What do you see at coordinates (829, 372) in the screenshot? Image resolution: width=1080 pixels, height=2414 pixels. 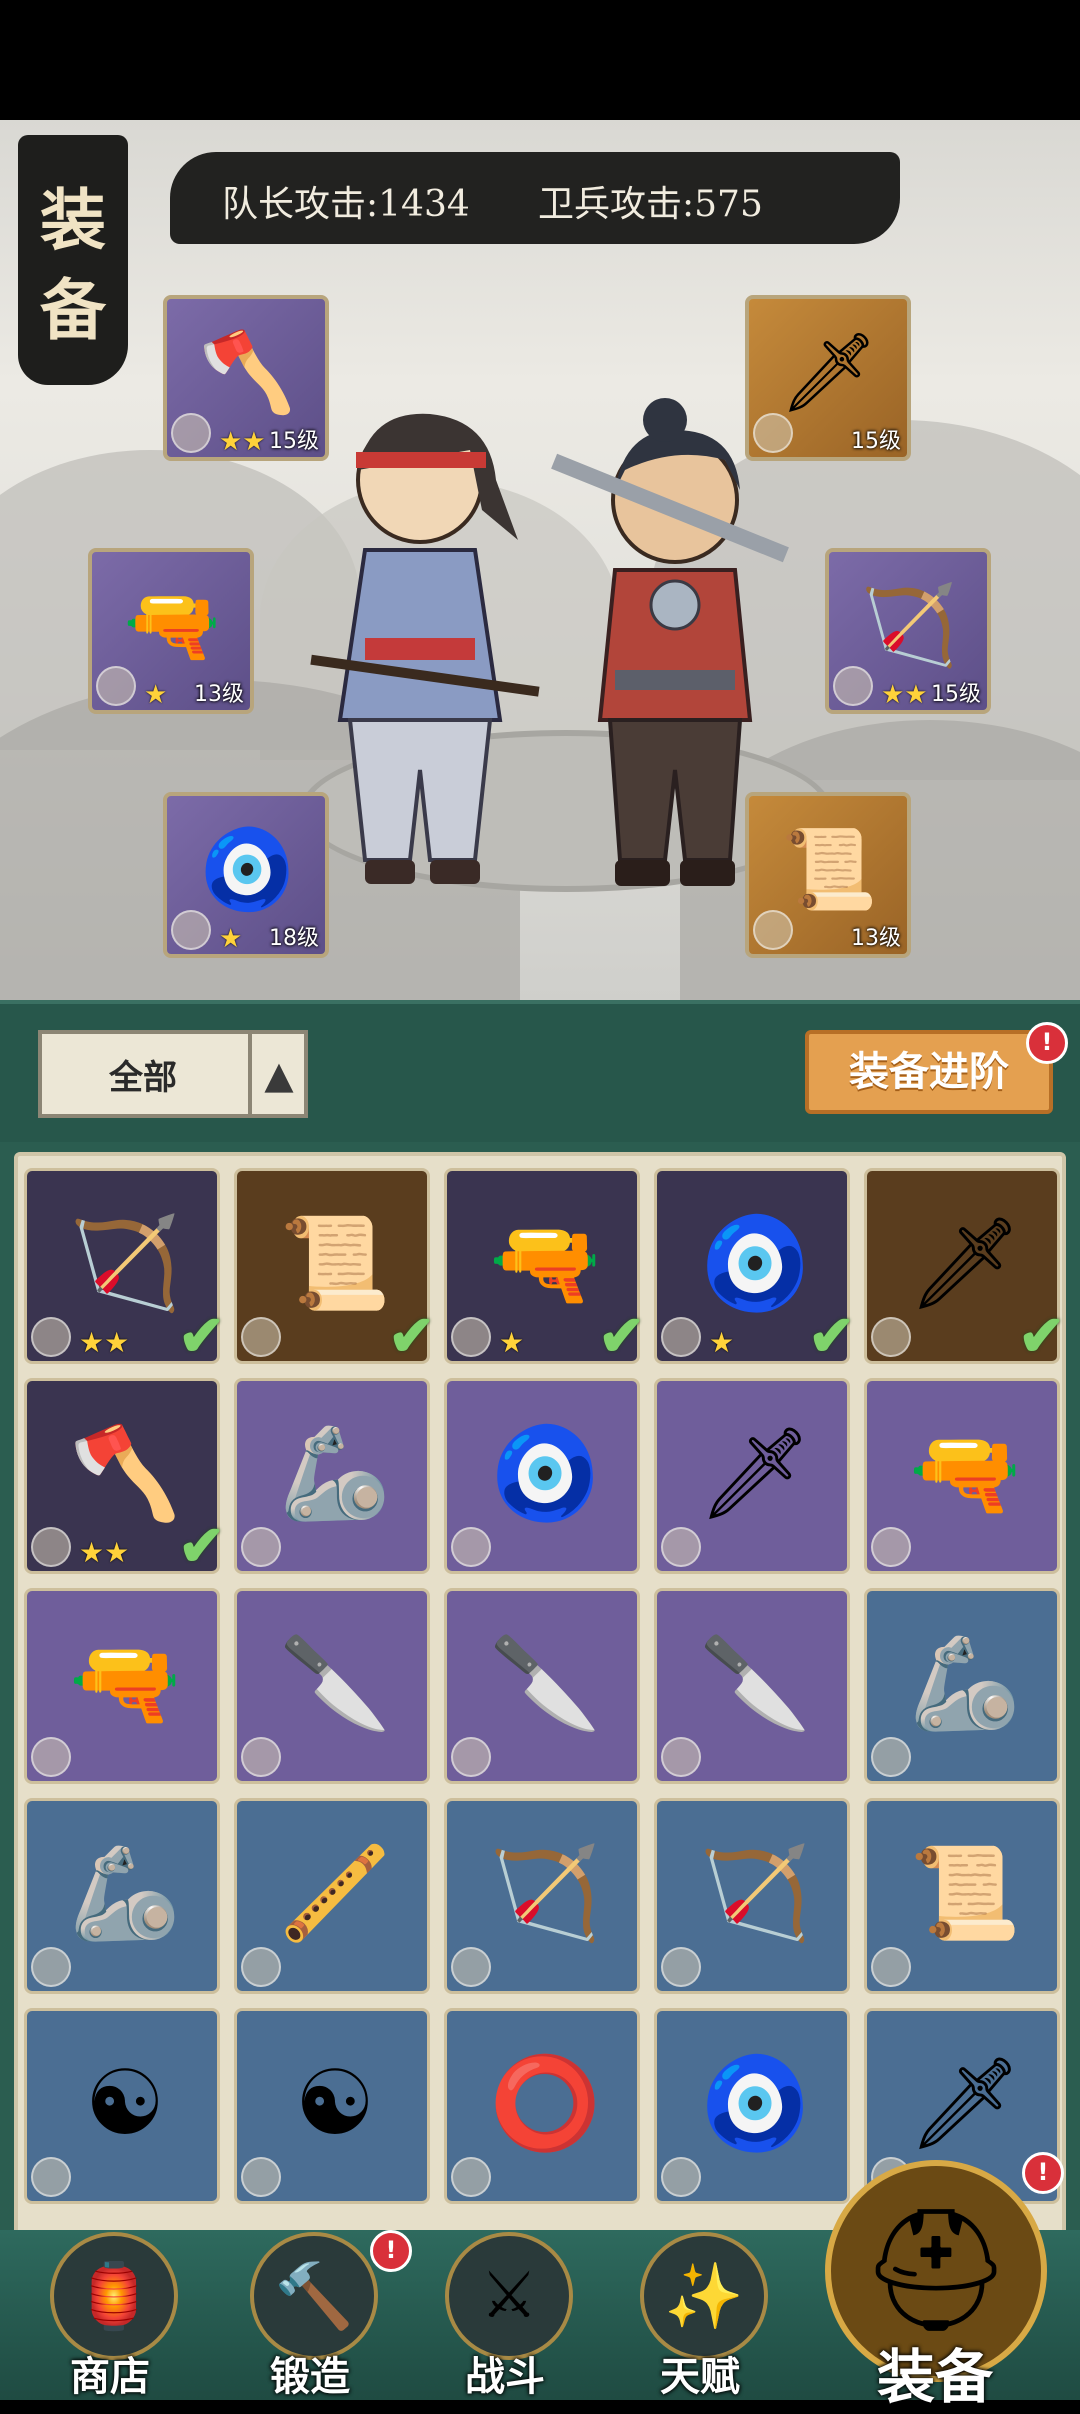 I see `dagger-icon: 🗡` at bounding box center [829, 372].